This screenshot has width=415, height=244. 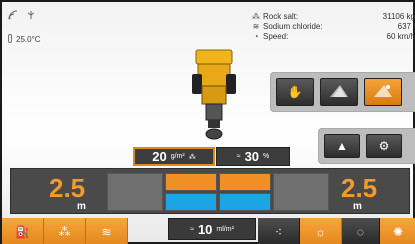 What do you see at coordinates (81, 206) in the screenshot?
I see `left-width-unit: m` at bounding box center [81, 206].